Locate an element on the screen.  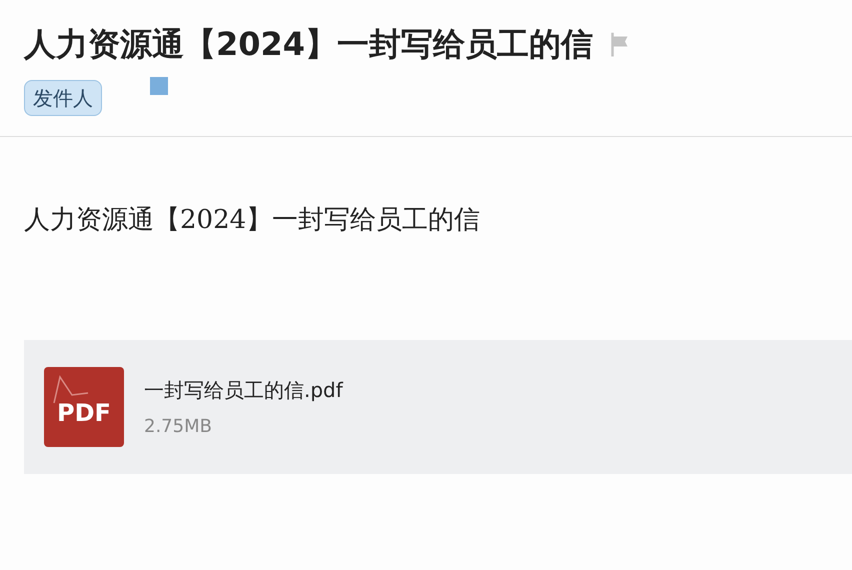
email-subject: 人力资源通【2024】一封写给员工的信 is located at coordinates (309, 44).